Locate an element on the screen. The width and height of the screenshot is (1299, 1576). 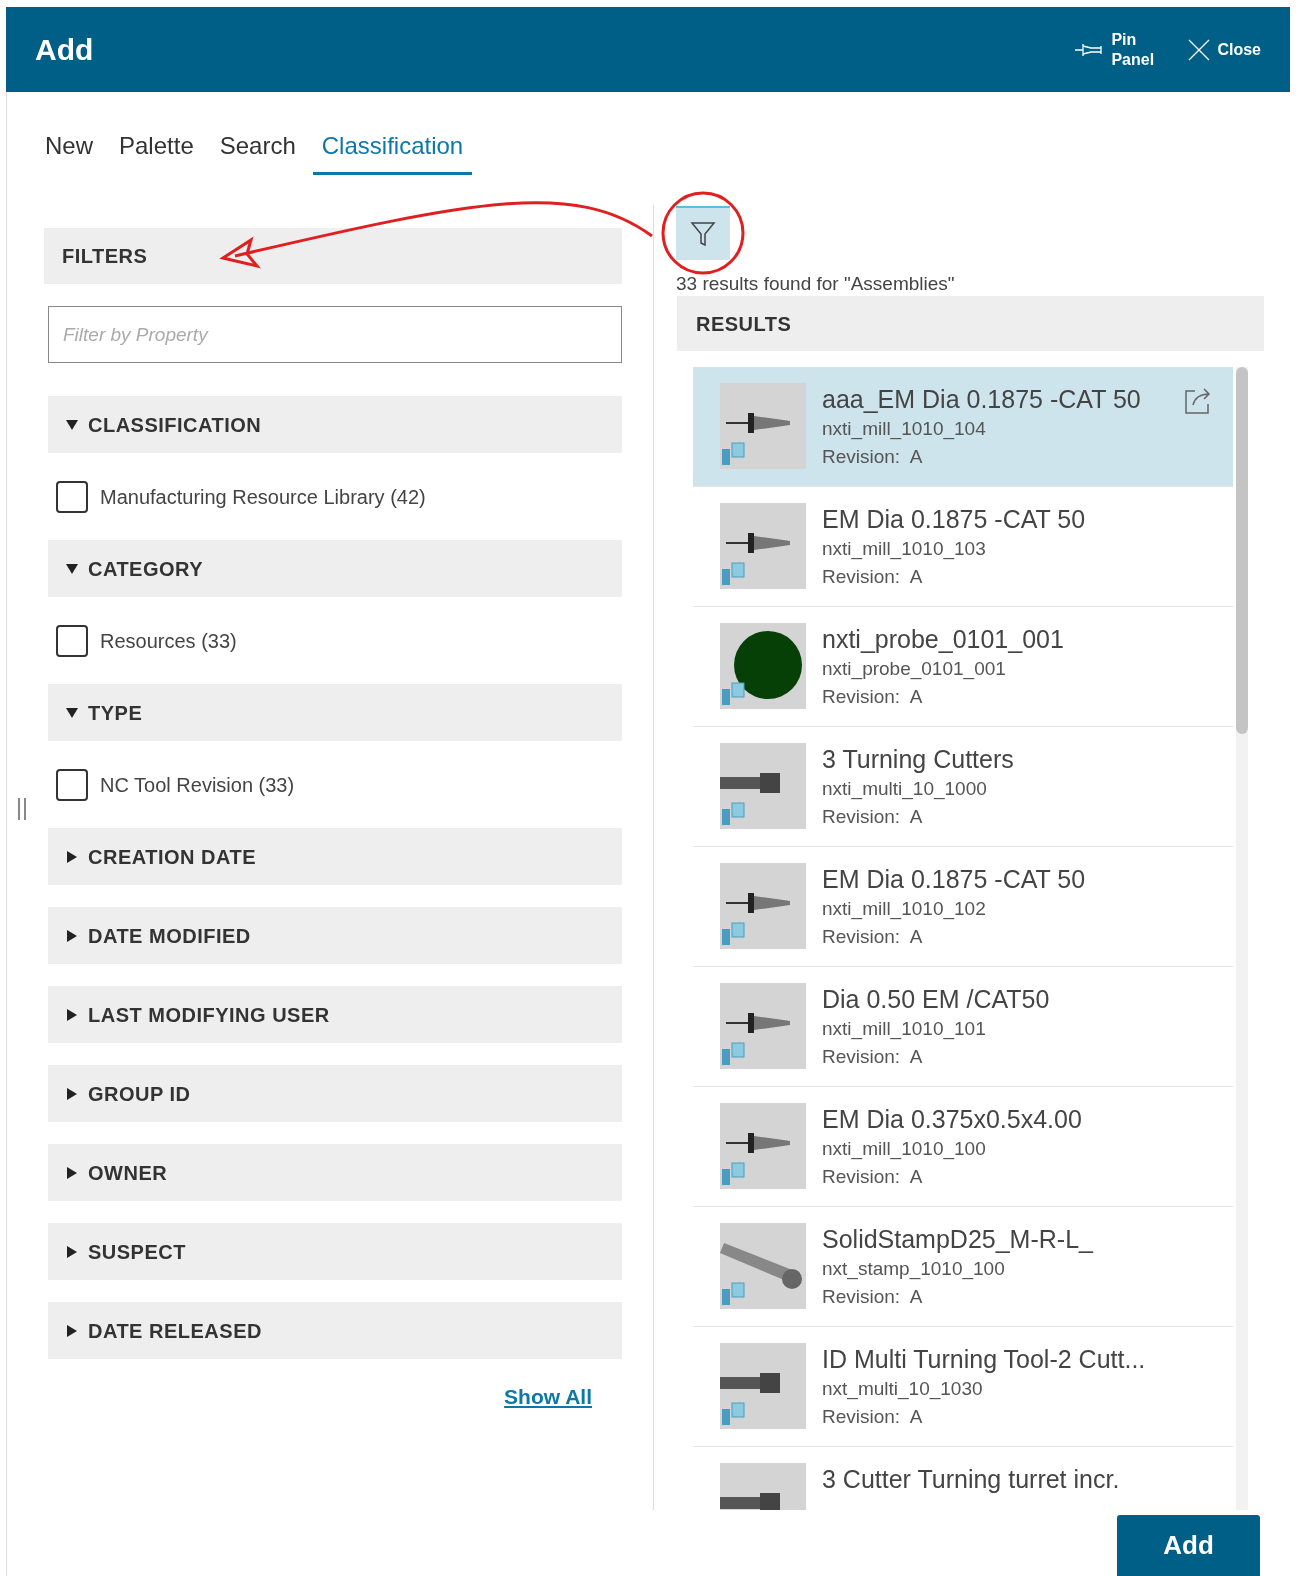
tab: New is located at coordinates (69, 151).